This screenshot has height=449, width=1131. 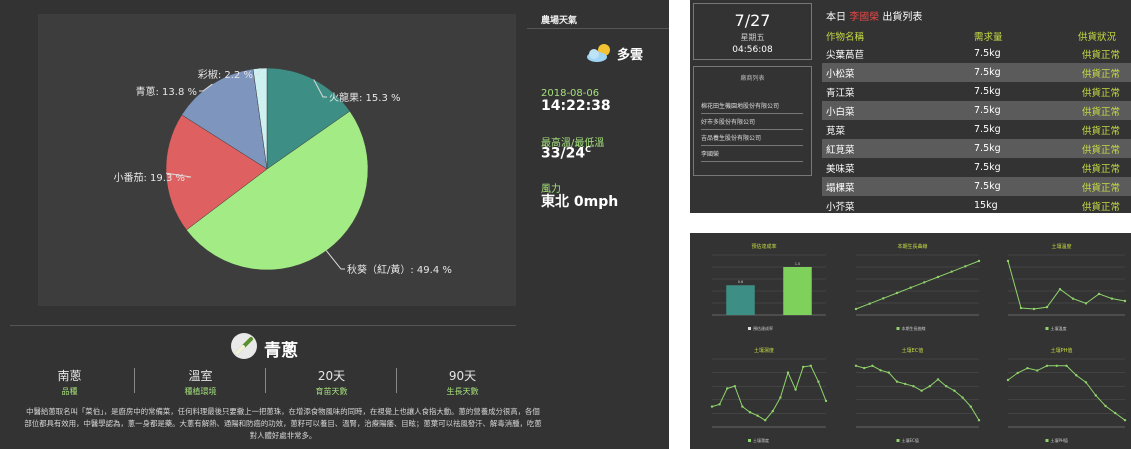 I want to click on table-row: 尖葉萵苣 7.5kg 供貨正常, so click(x=976, y=53).